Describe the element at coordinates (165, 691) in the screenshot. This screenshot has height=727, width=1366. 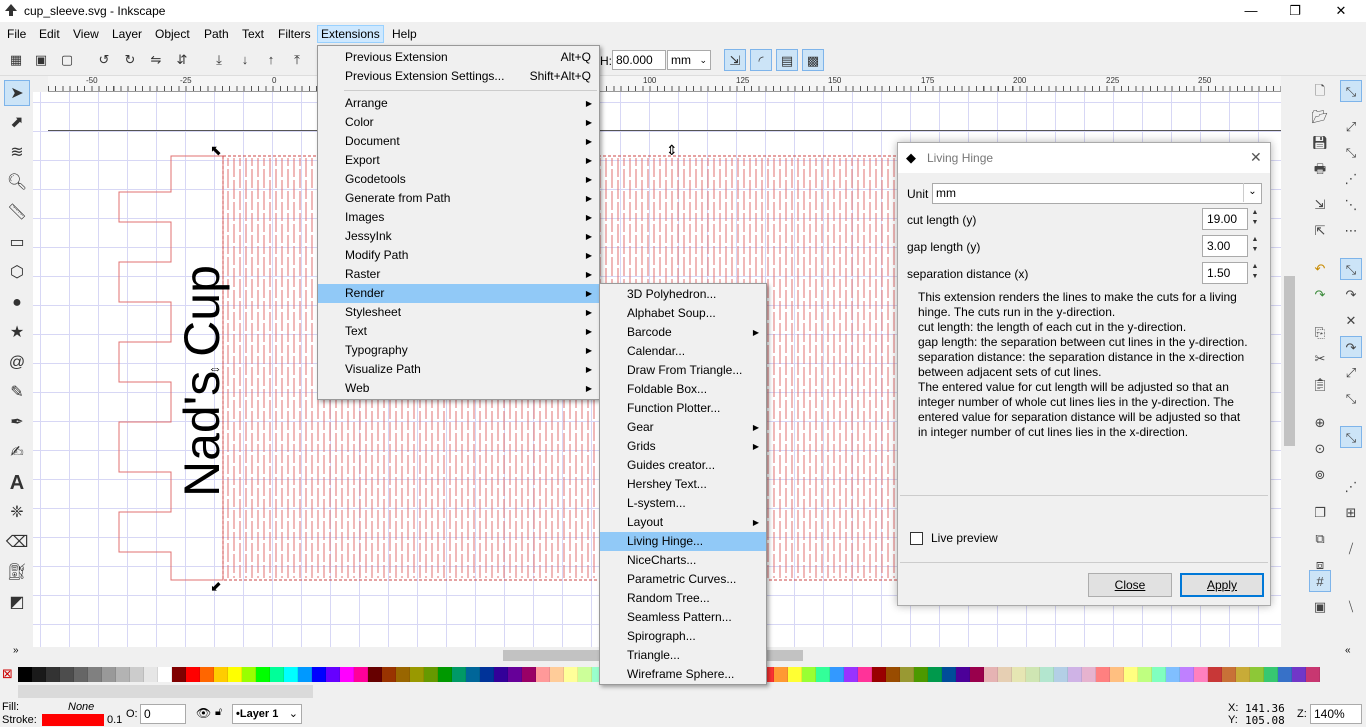
I see `palette-scrollbar` at that location.